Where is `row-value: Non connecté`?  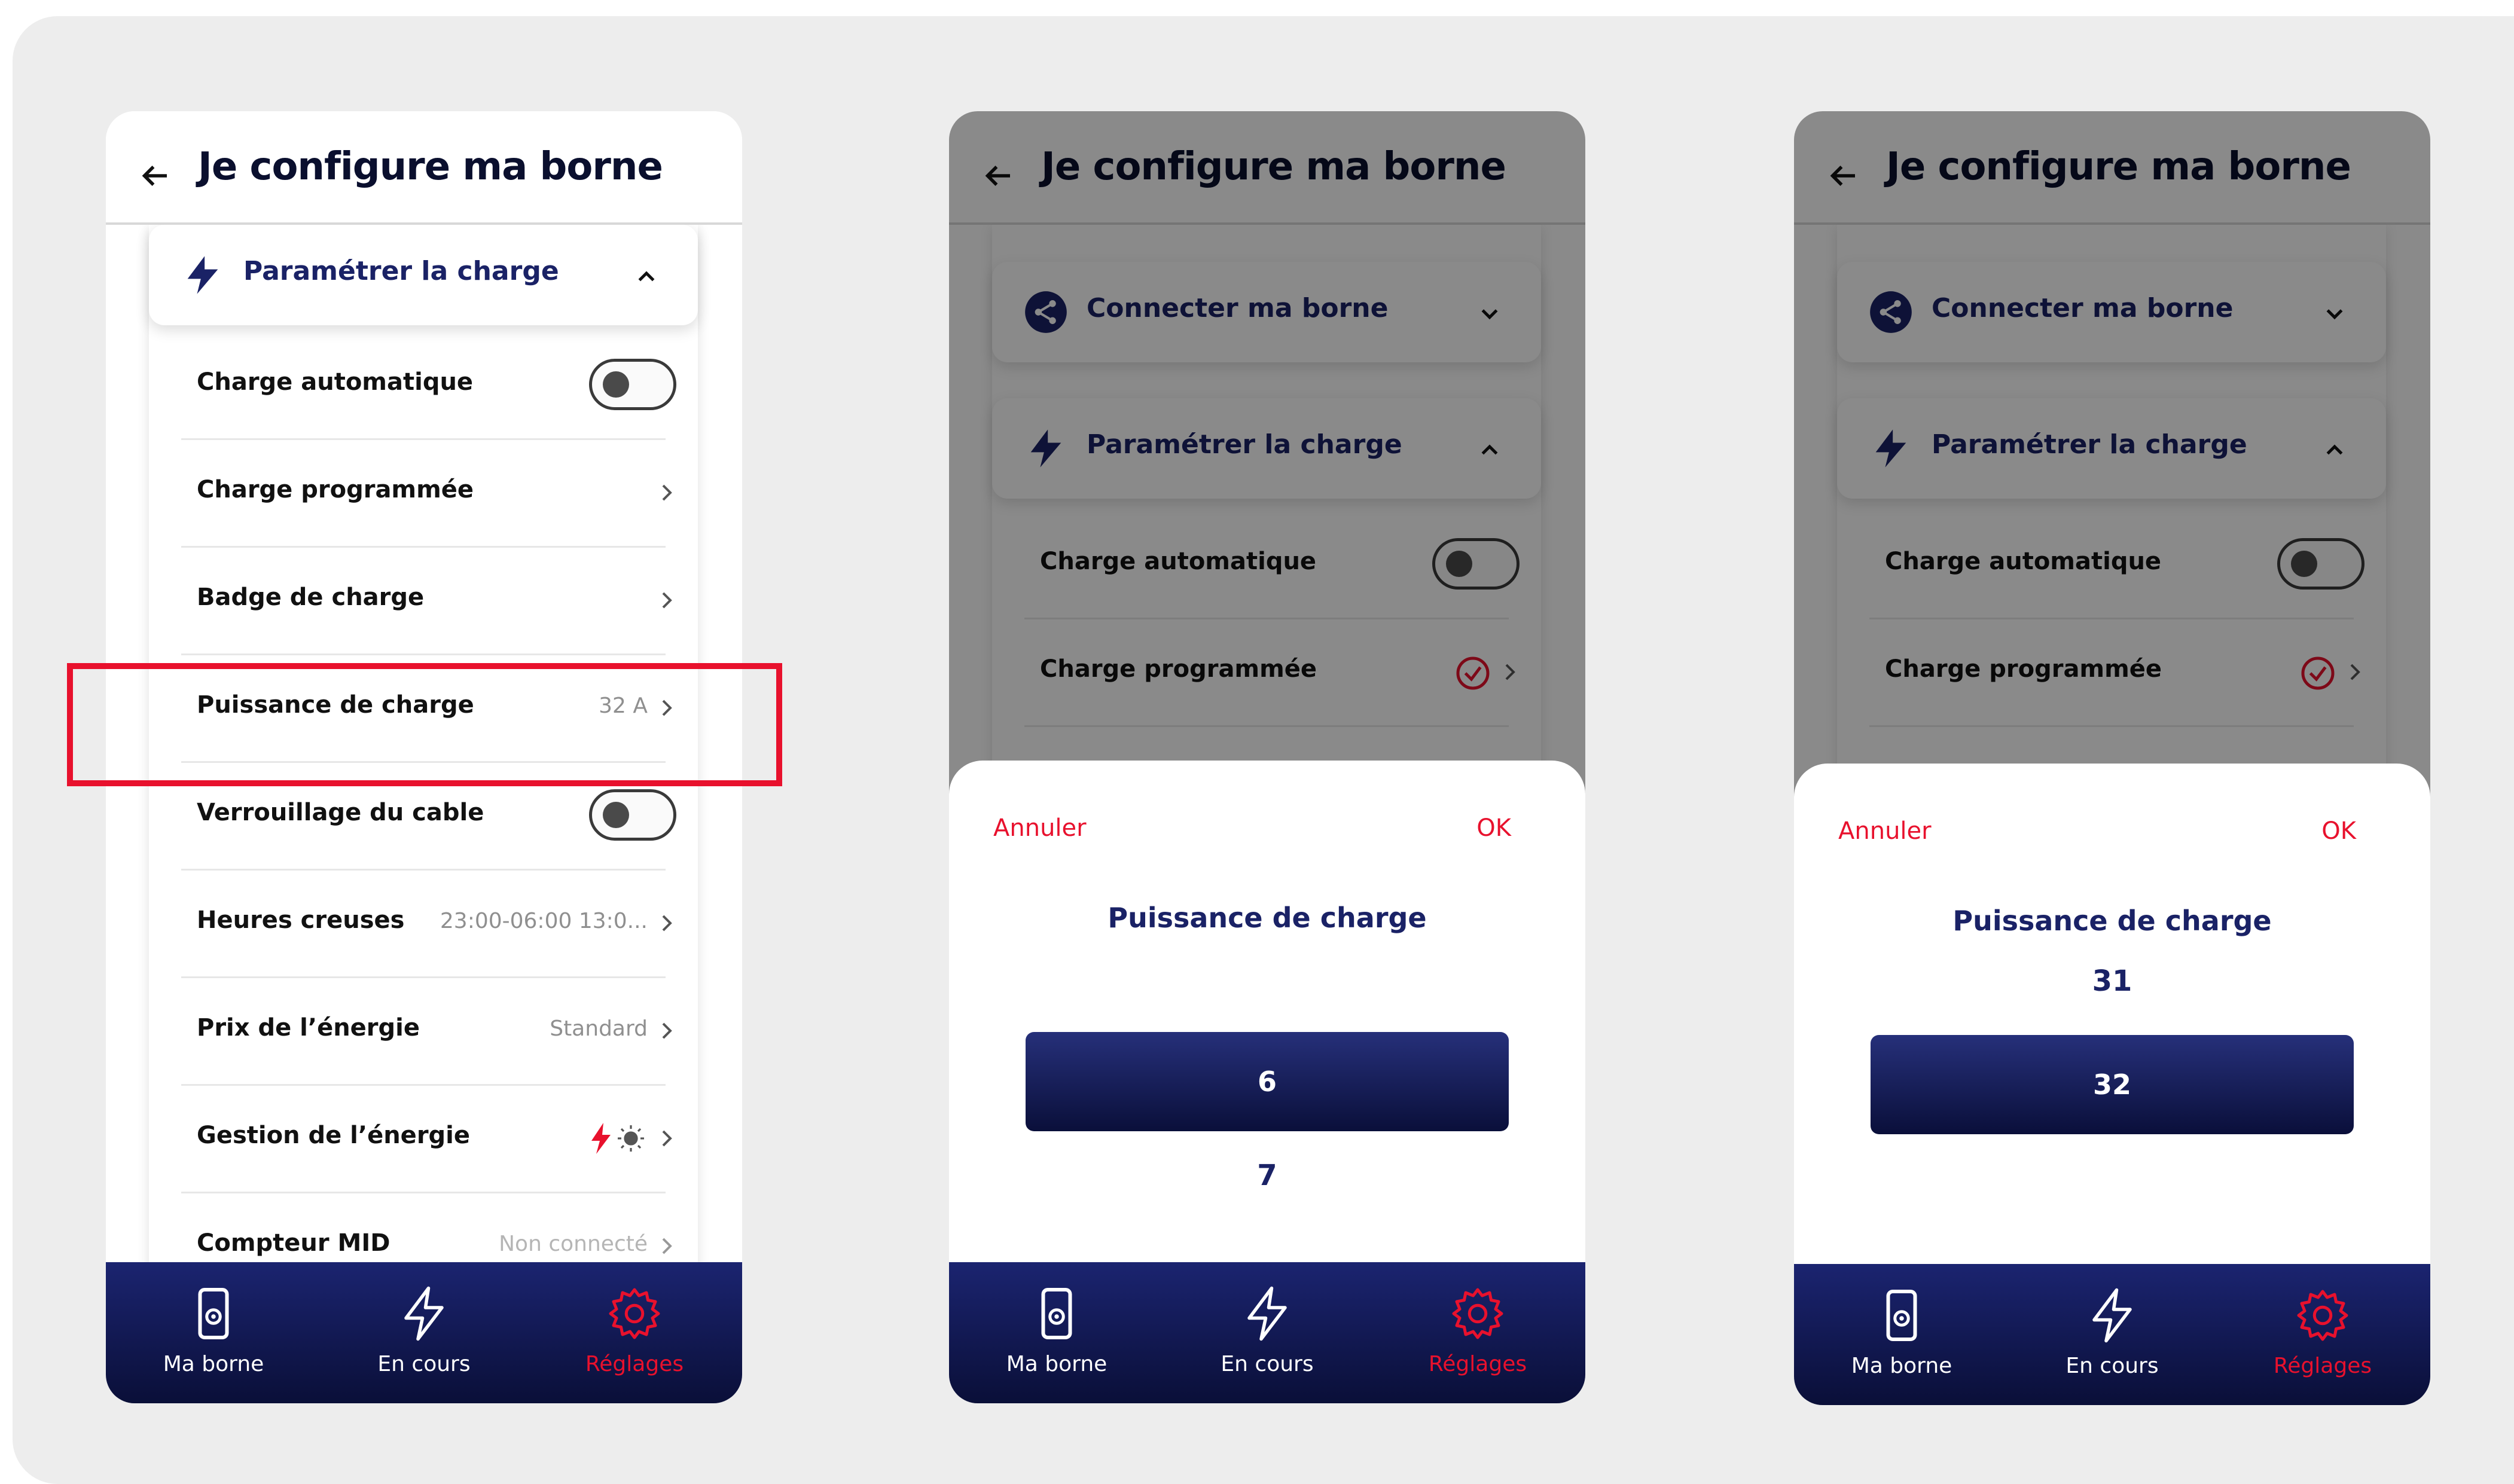
row-value: Non connecté is located at coordinates (573, 1244).